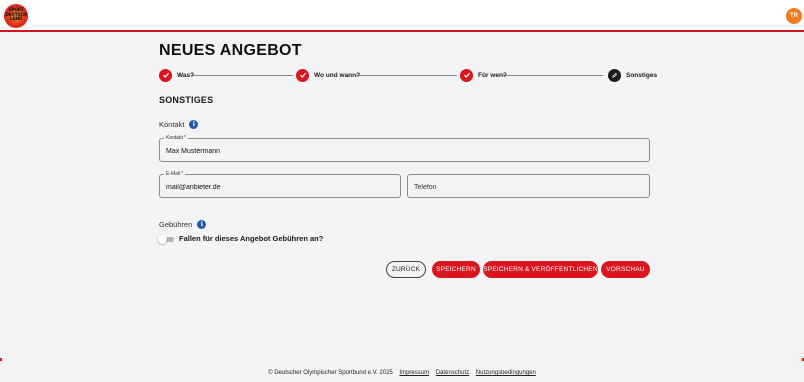 The height and width of the screenshot is (382, 804). Describe the element at coordinates (162, 239) in the screenshot. I see `toggle-thumb` at that location.